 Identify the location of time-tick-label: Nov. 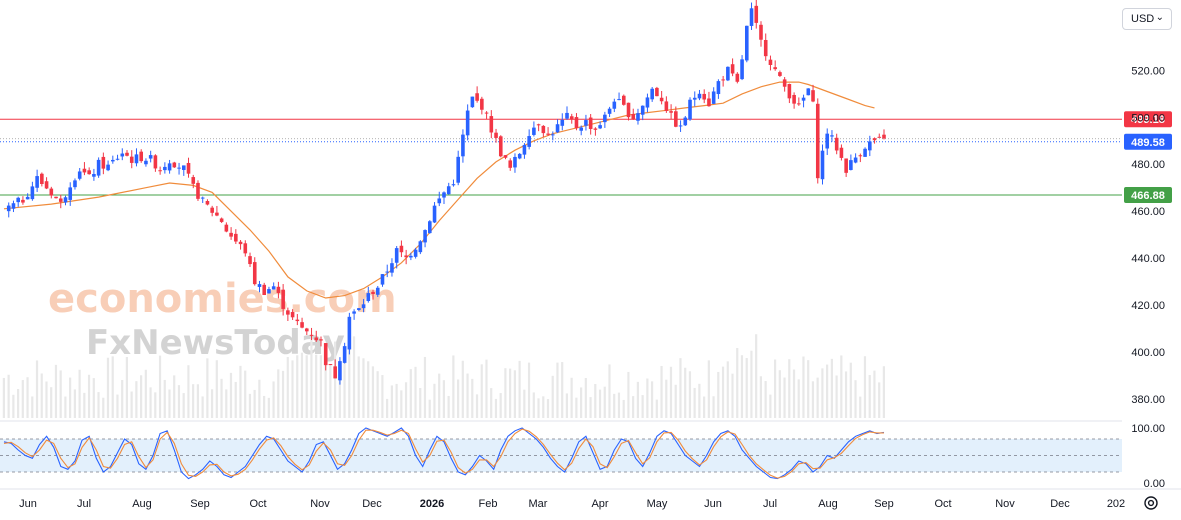
(320, 504).